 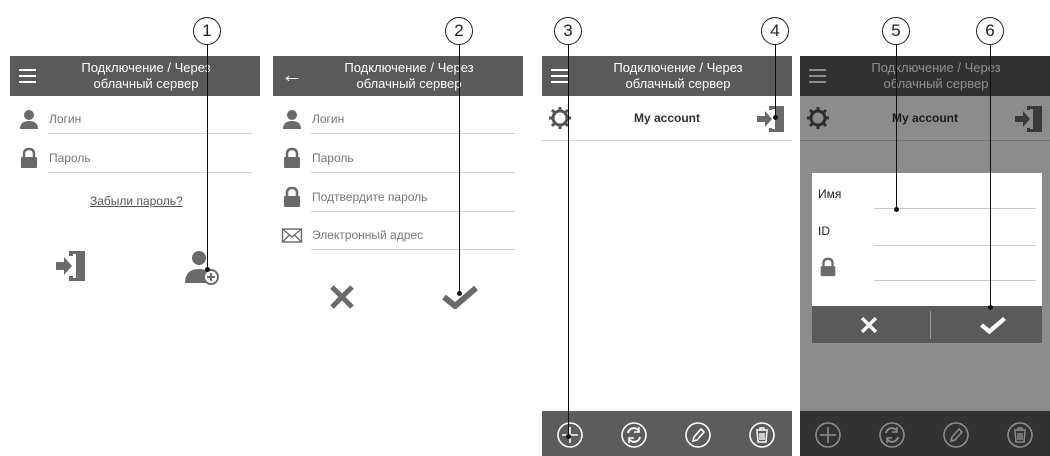 I want to click on name-field: Имя, so click(x=927, y=191).